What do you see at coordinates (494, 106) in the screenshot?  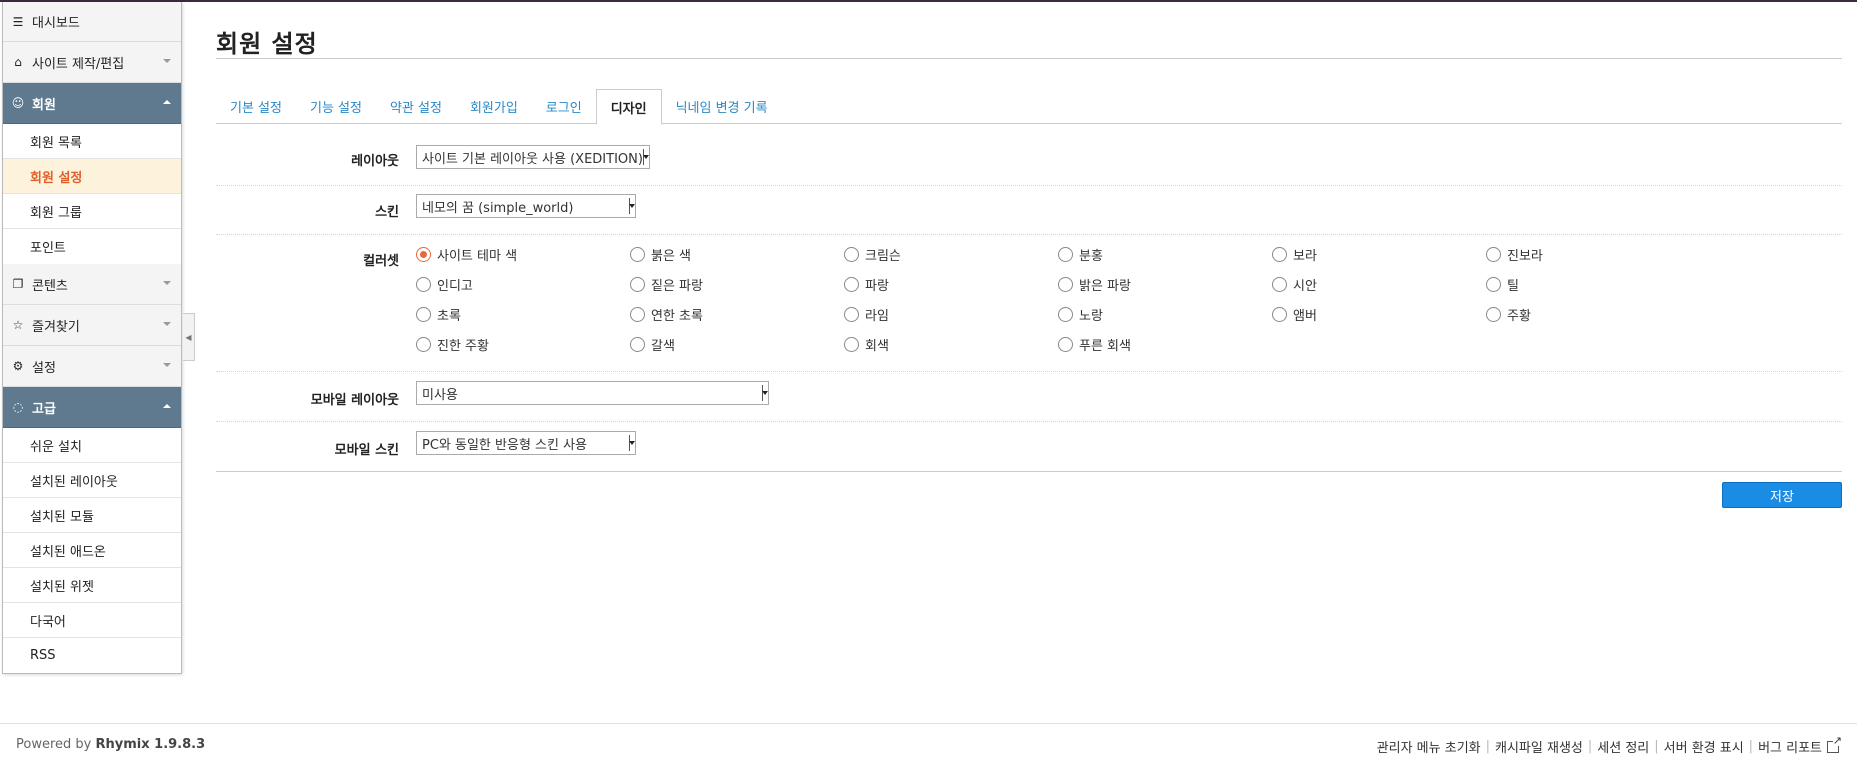 I see `tab-signup: 회원가입` at bounding box center [494, 106].